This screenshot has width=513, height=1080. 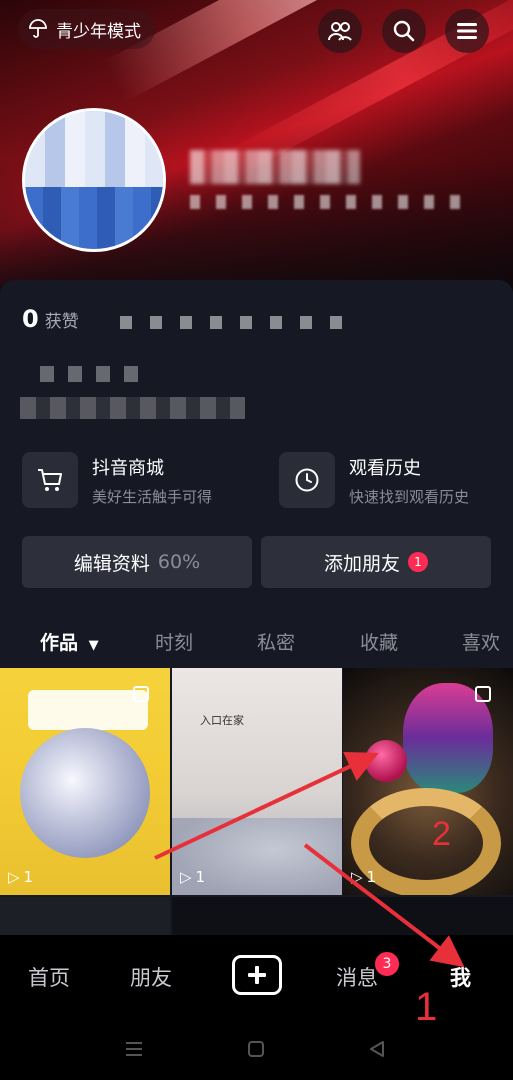 I want to click on bio-blurred-line2, so click(x=132, y=408).